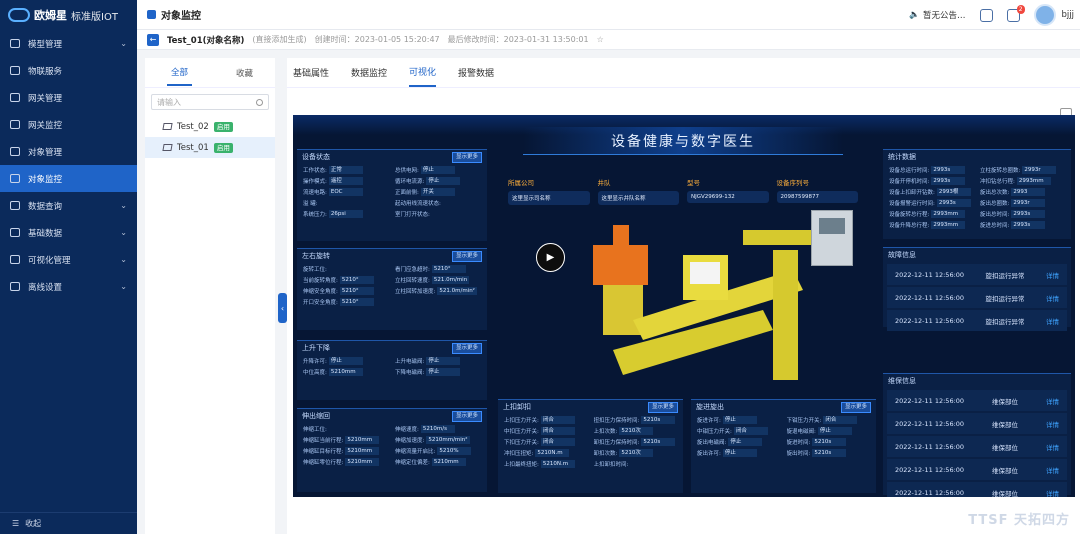 The width and height of the screenshot is (1080, 534). Describe the element at coordinates (68, 178) in the screenshot. I see `sidebar-item-5: 对象监控` at that location.